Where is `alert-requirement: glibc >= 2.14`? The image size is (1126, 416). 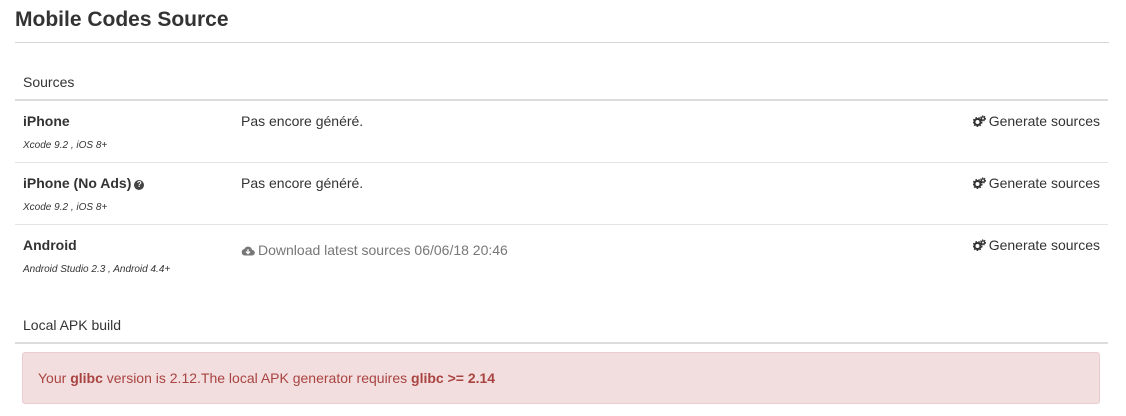 alert-requirement: glibc >= 2.14 is located at coordinates (453, 378).